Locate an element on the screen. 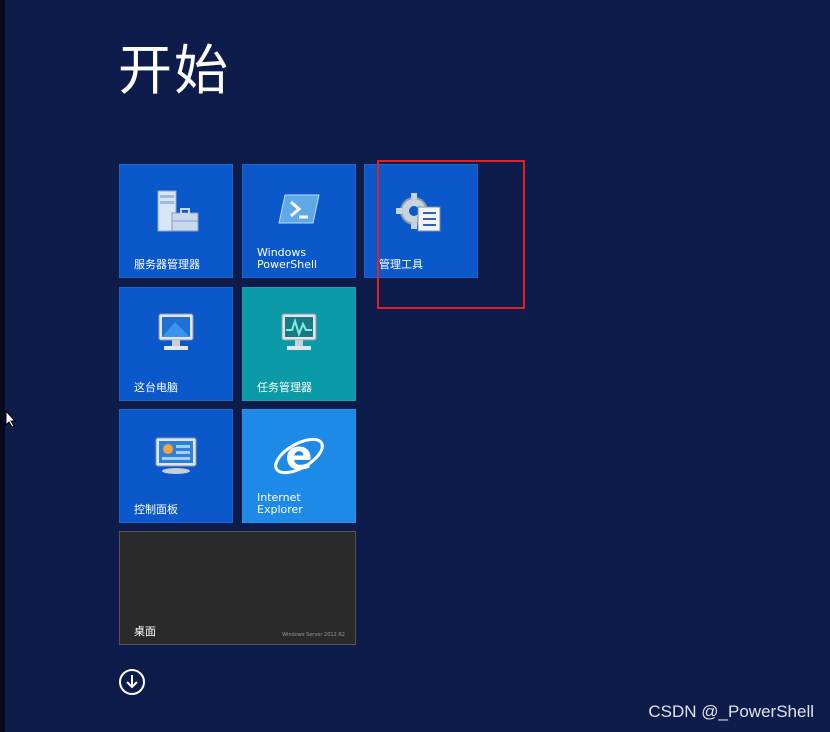 Image resolution: width=830 pixels, height=732 pixels. tile-server-manager: 服务器管理器 is located at coordinates (176, 221).